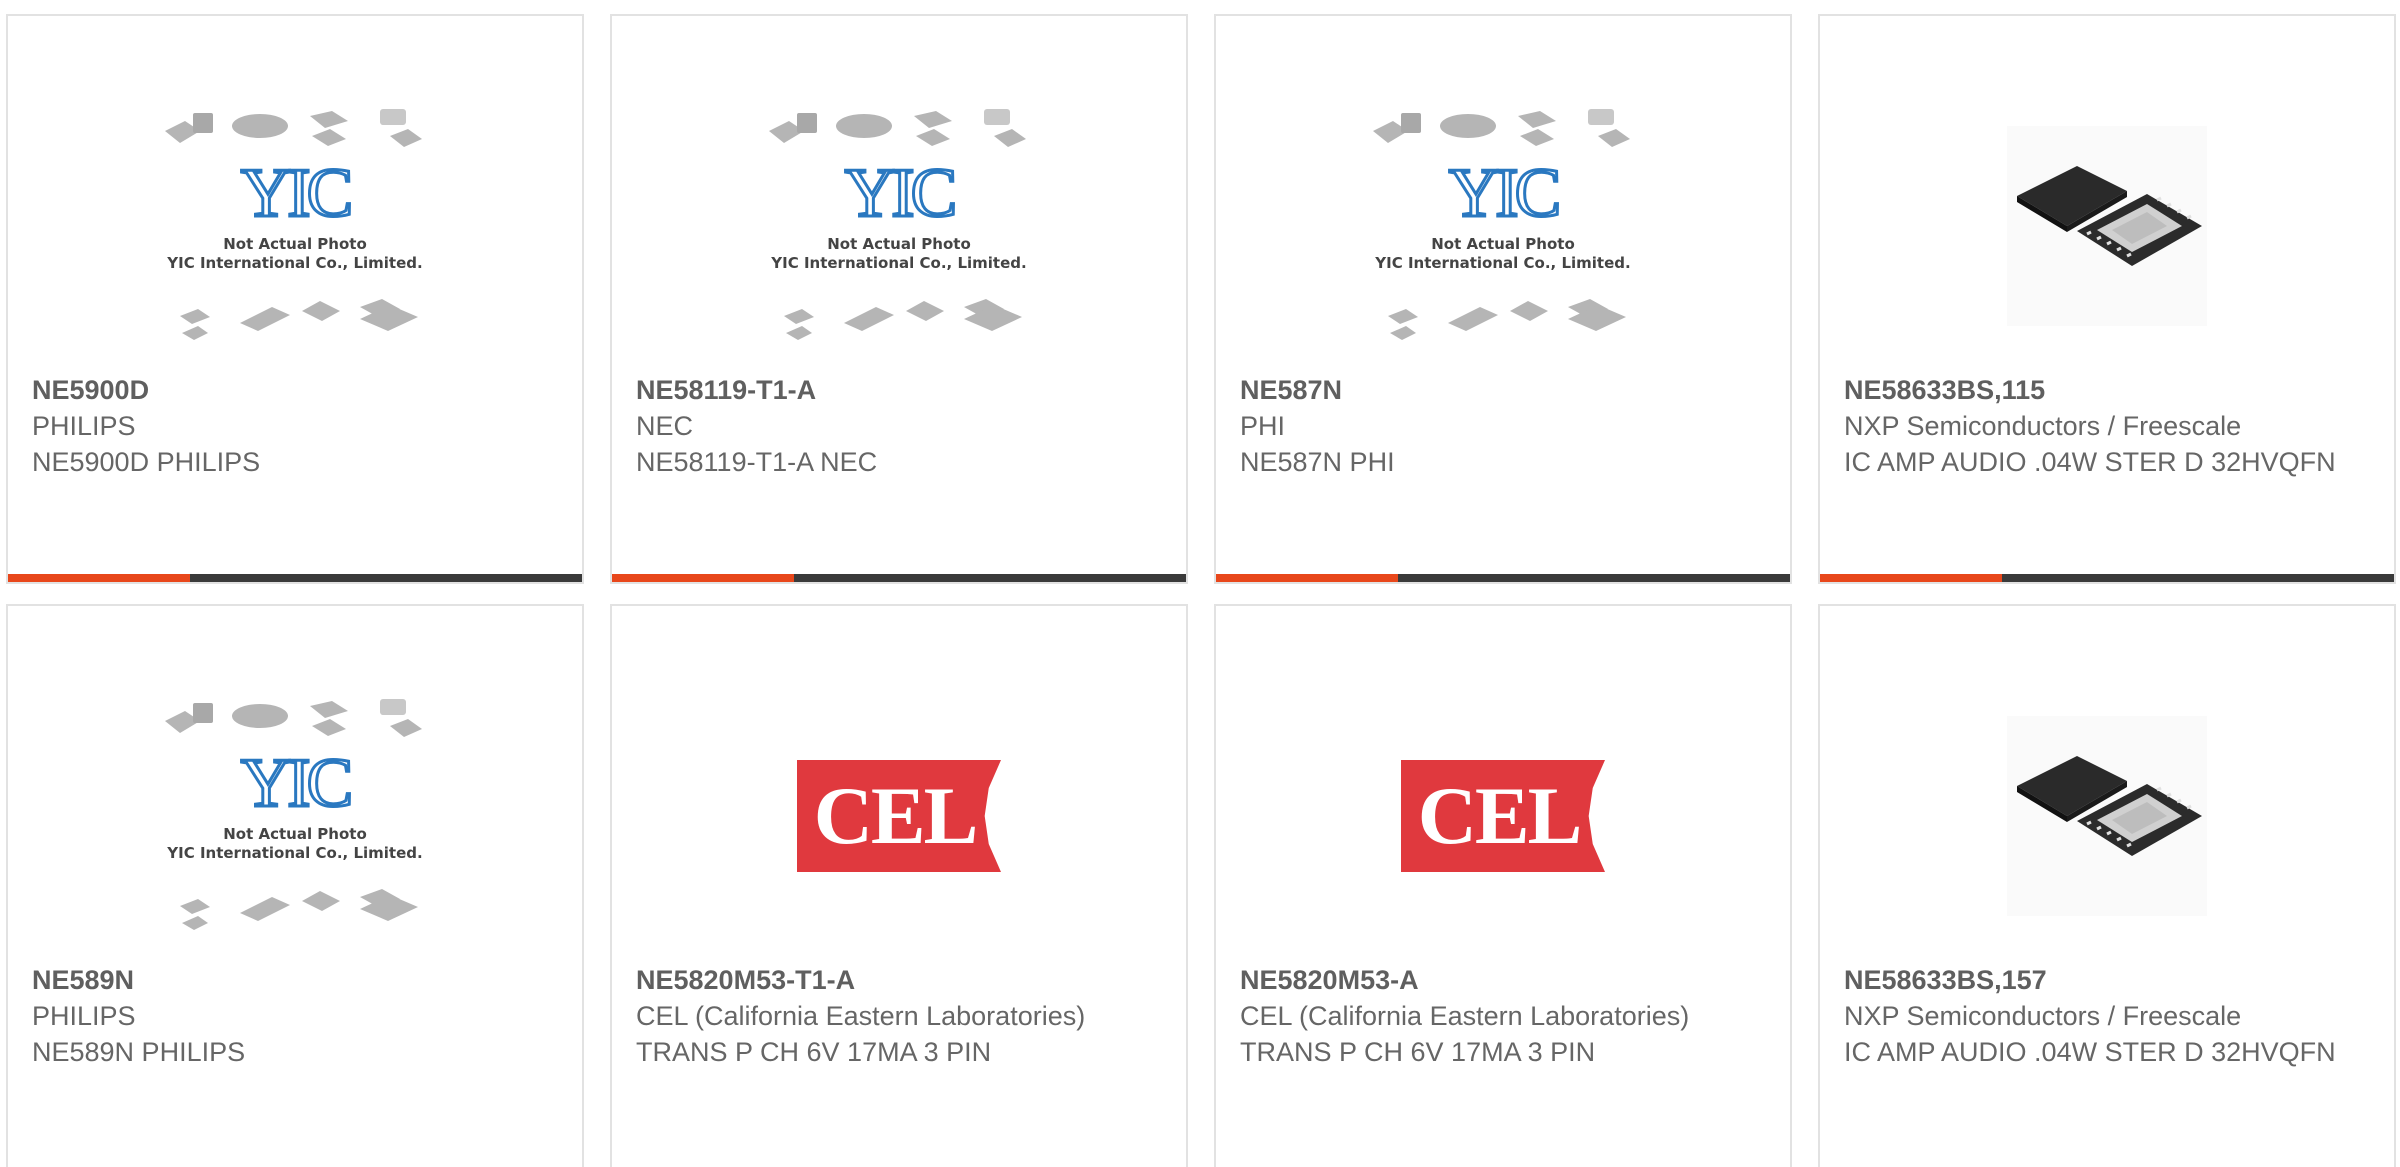 This screenshot has width=2400, height=1167. What do you see at coordinates (757, 462) in the screenshot?
I see `description: NE58119-T1-A NEC` at bounding box center [757, 462].